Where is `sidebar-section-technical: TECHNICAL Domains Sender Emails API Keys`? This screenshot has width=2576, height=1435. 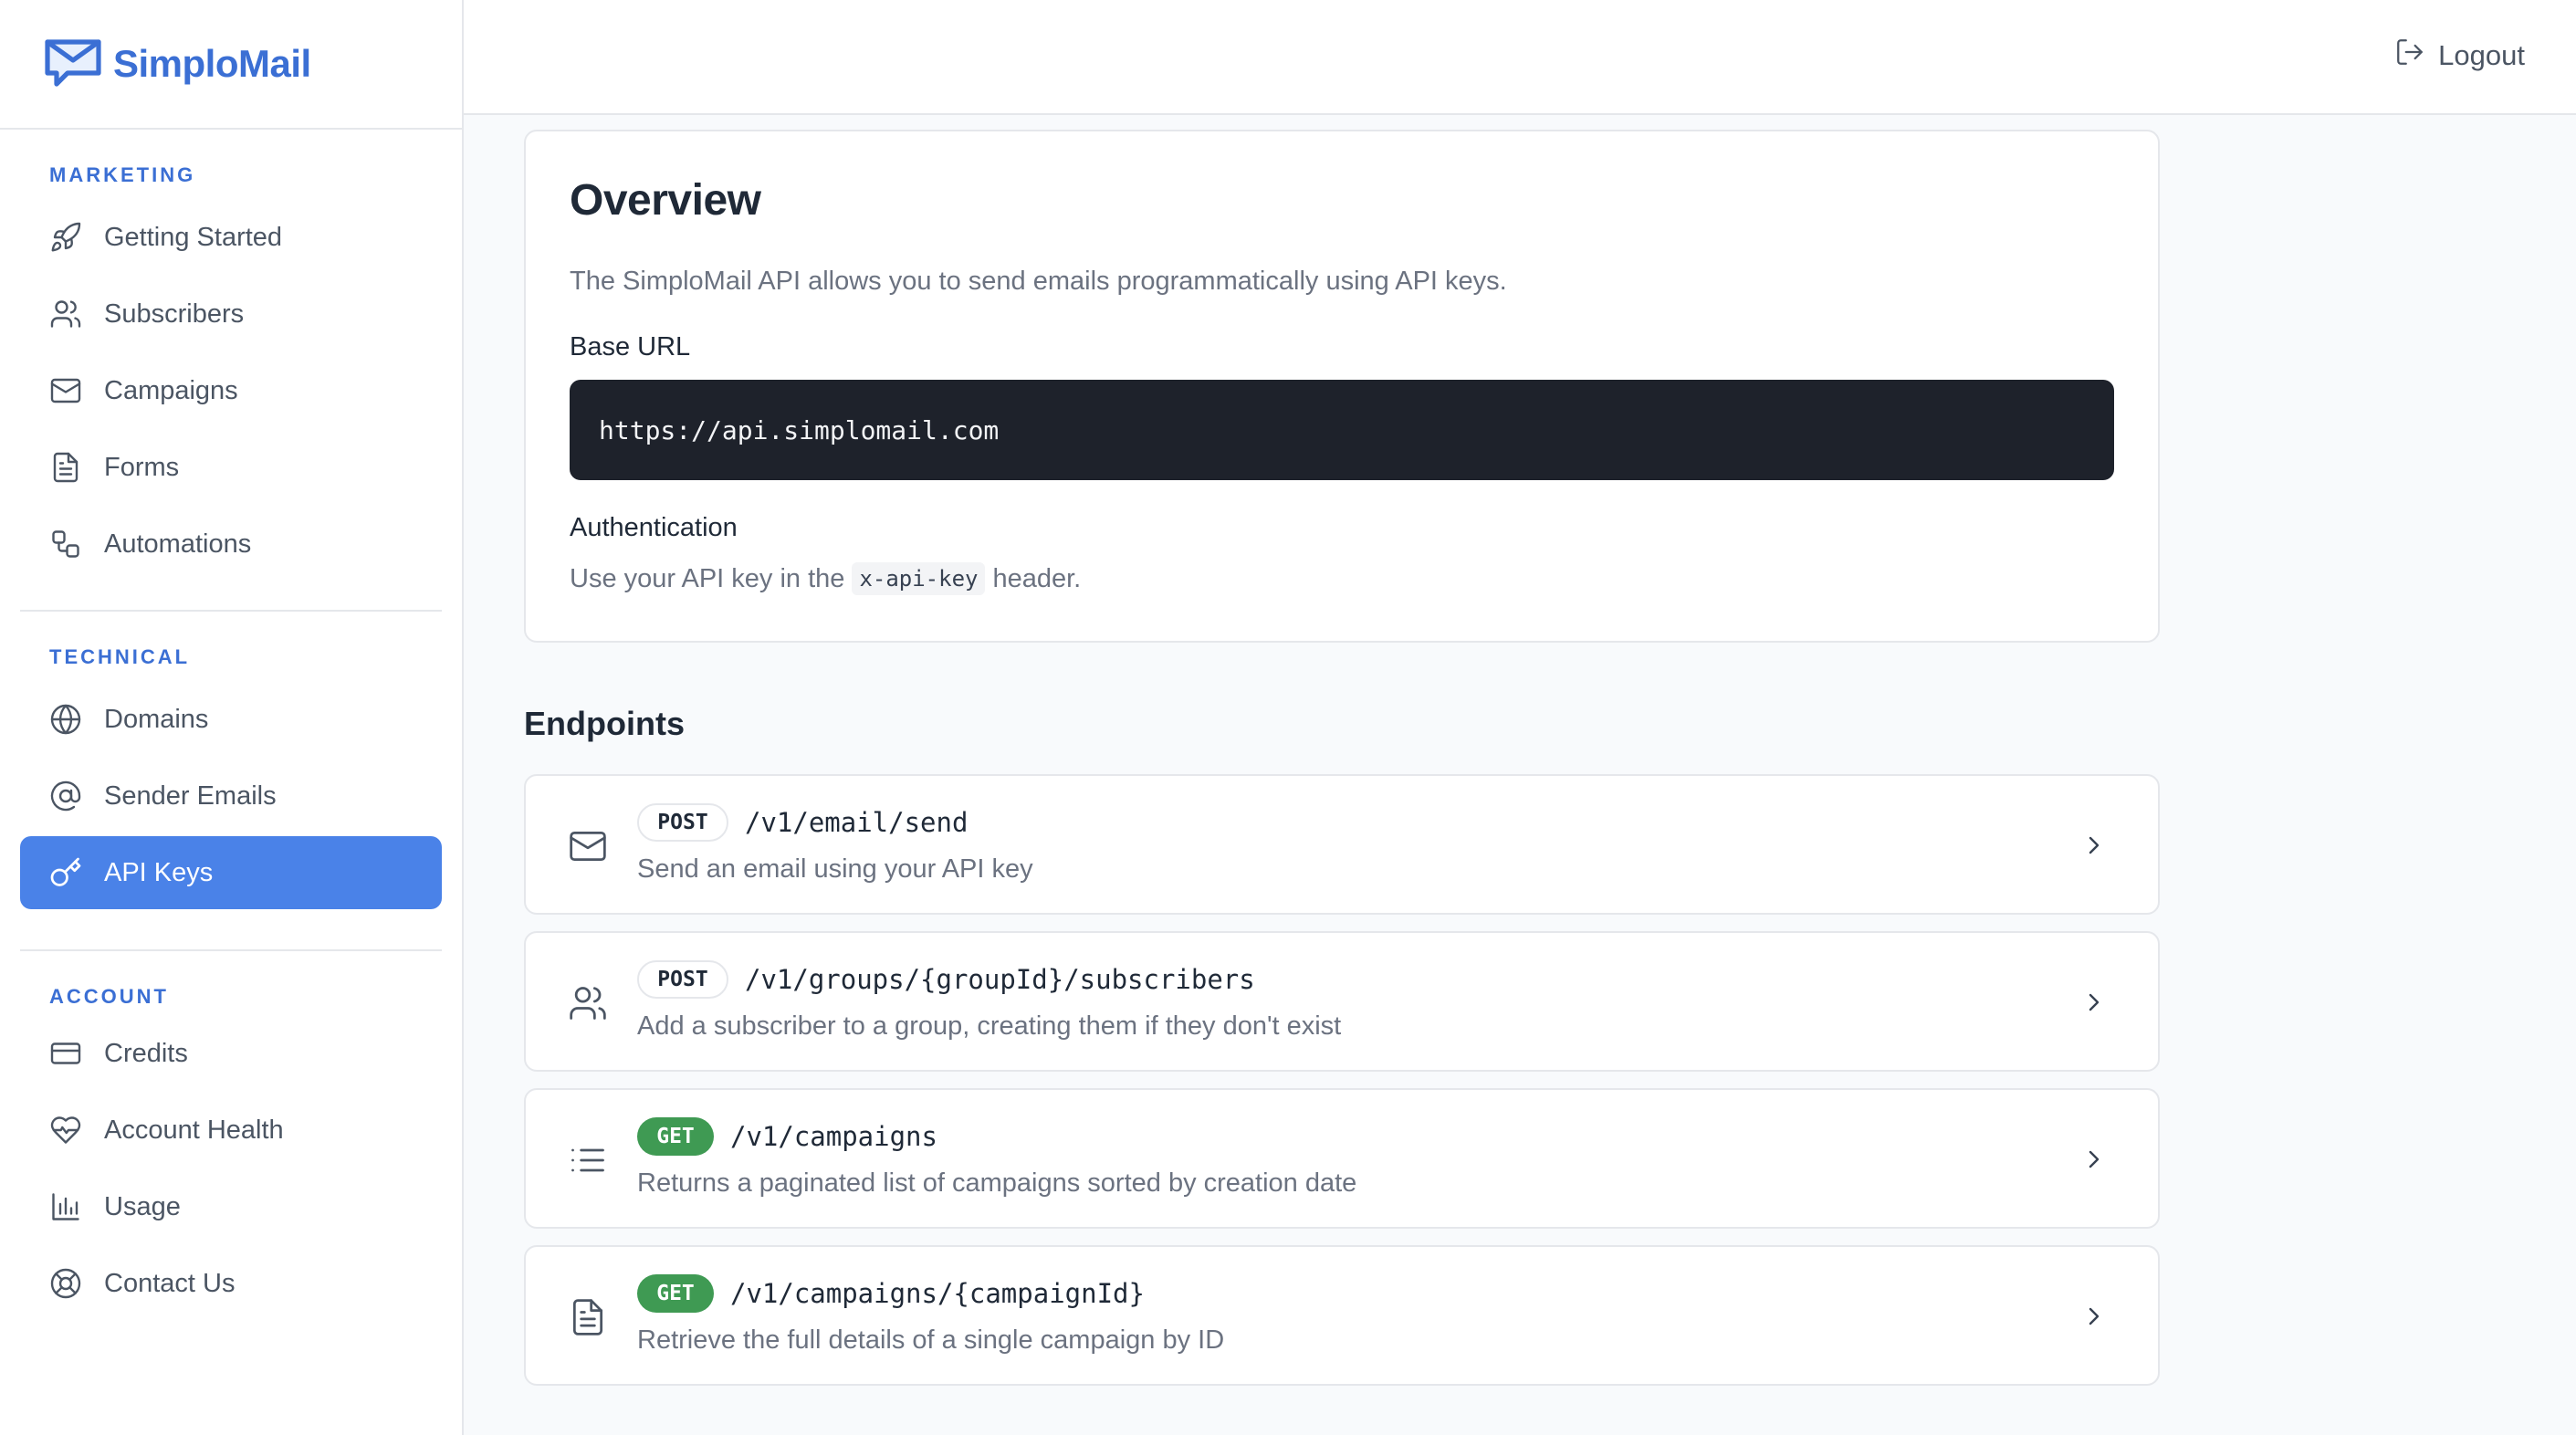
sidebar-section-technical: TECHNICAL Domains Sender Emails API Keys is located at coordinates (231, 775).